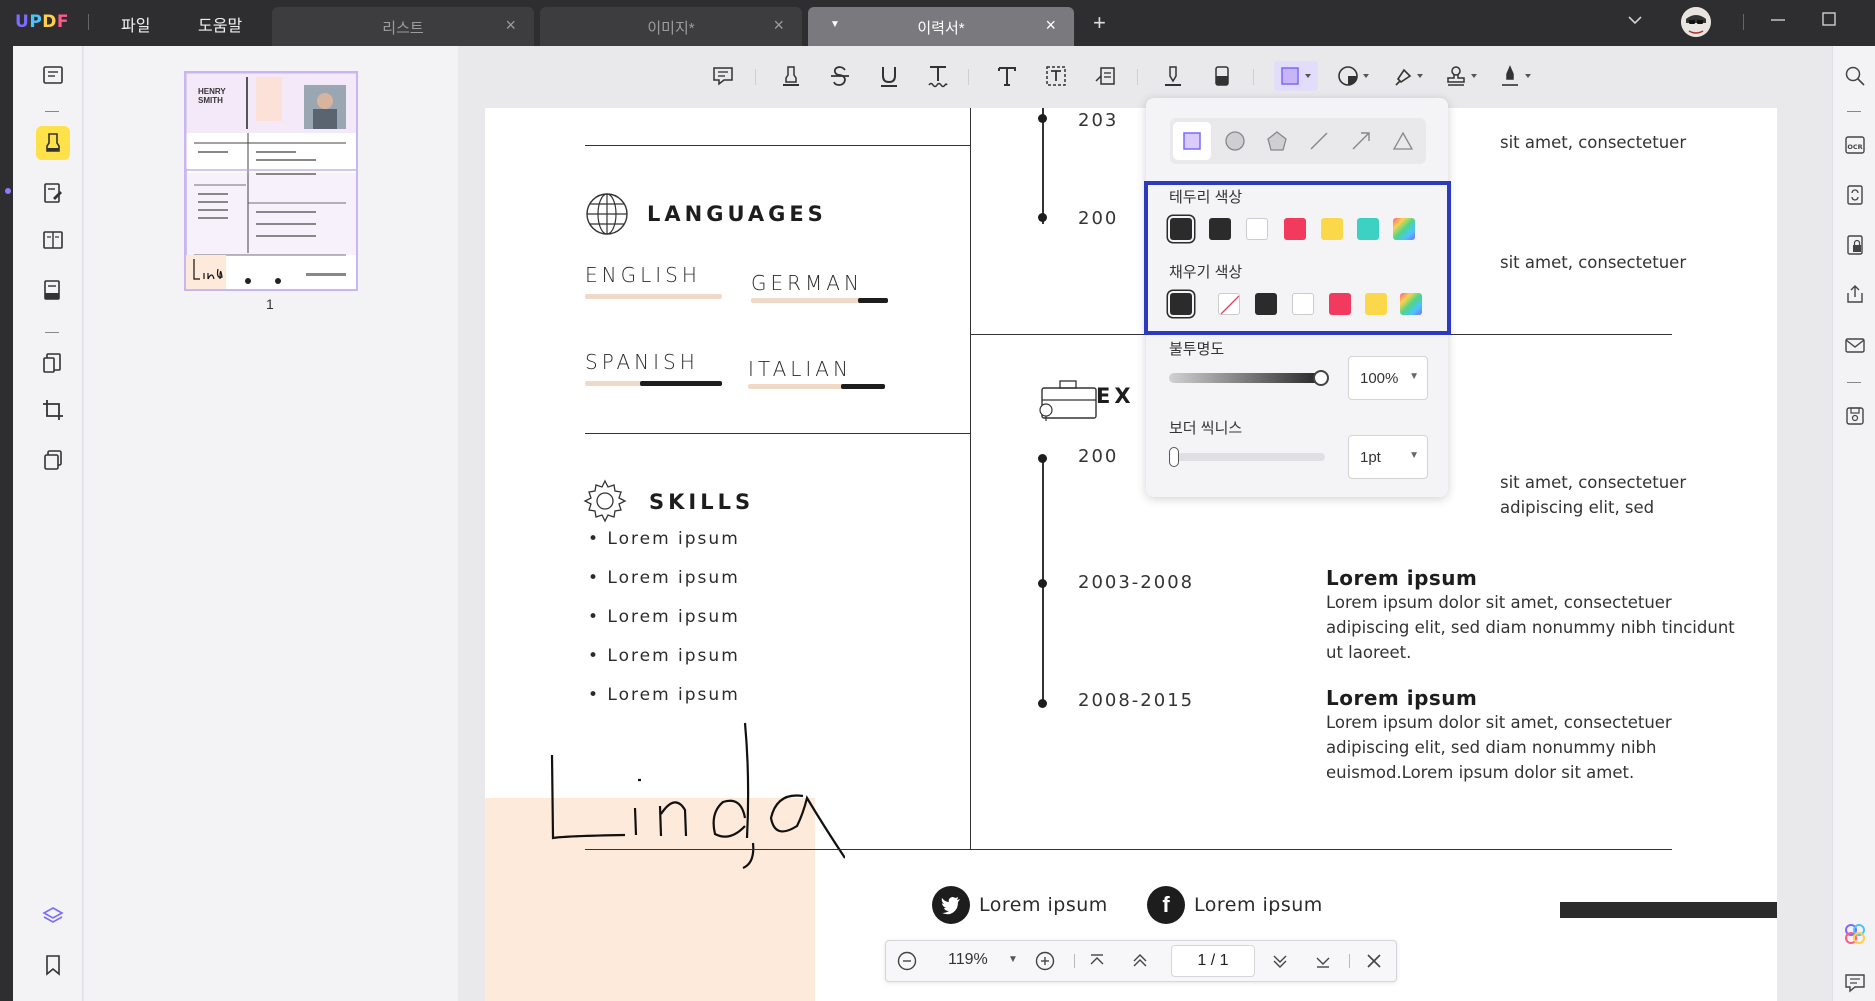 The image size is (1875, 1001). Describe the element at coordinates (1206, 428) in the screenshot. I see `border-thickness-label: 보더 씩니스` at that location.